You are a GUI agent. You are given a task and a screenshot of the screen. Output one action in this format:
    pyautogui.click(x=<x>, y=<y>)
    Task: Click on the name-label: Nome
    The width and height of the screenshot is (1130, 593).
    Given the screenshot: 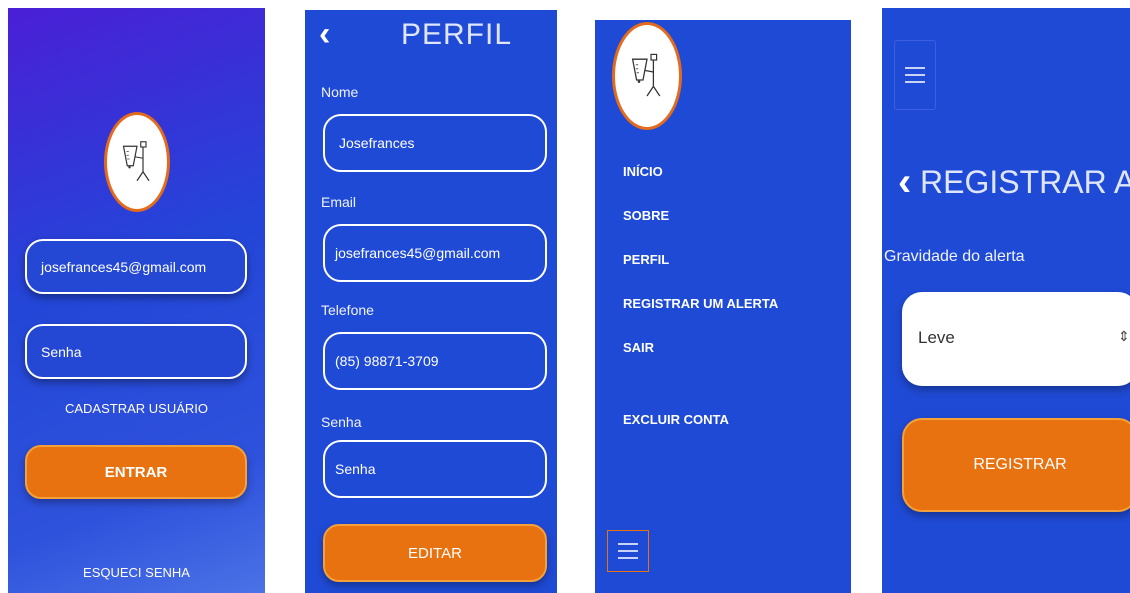 What is the action you would take?
    pyautogui.click(x=340, y=92)
    